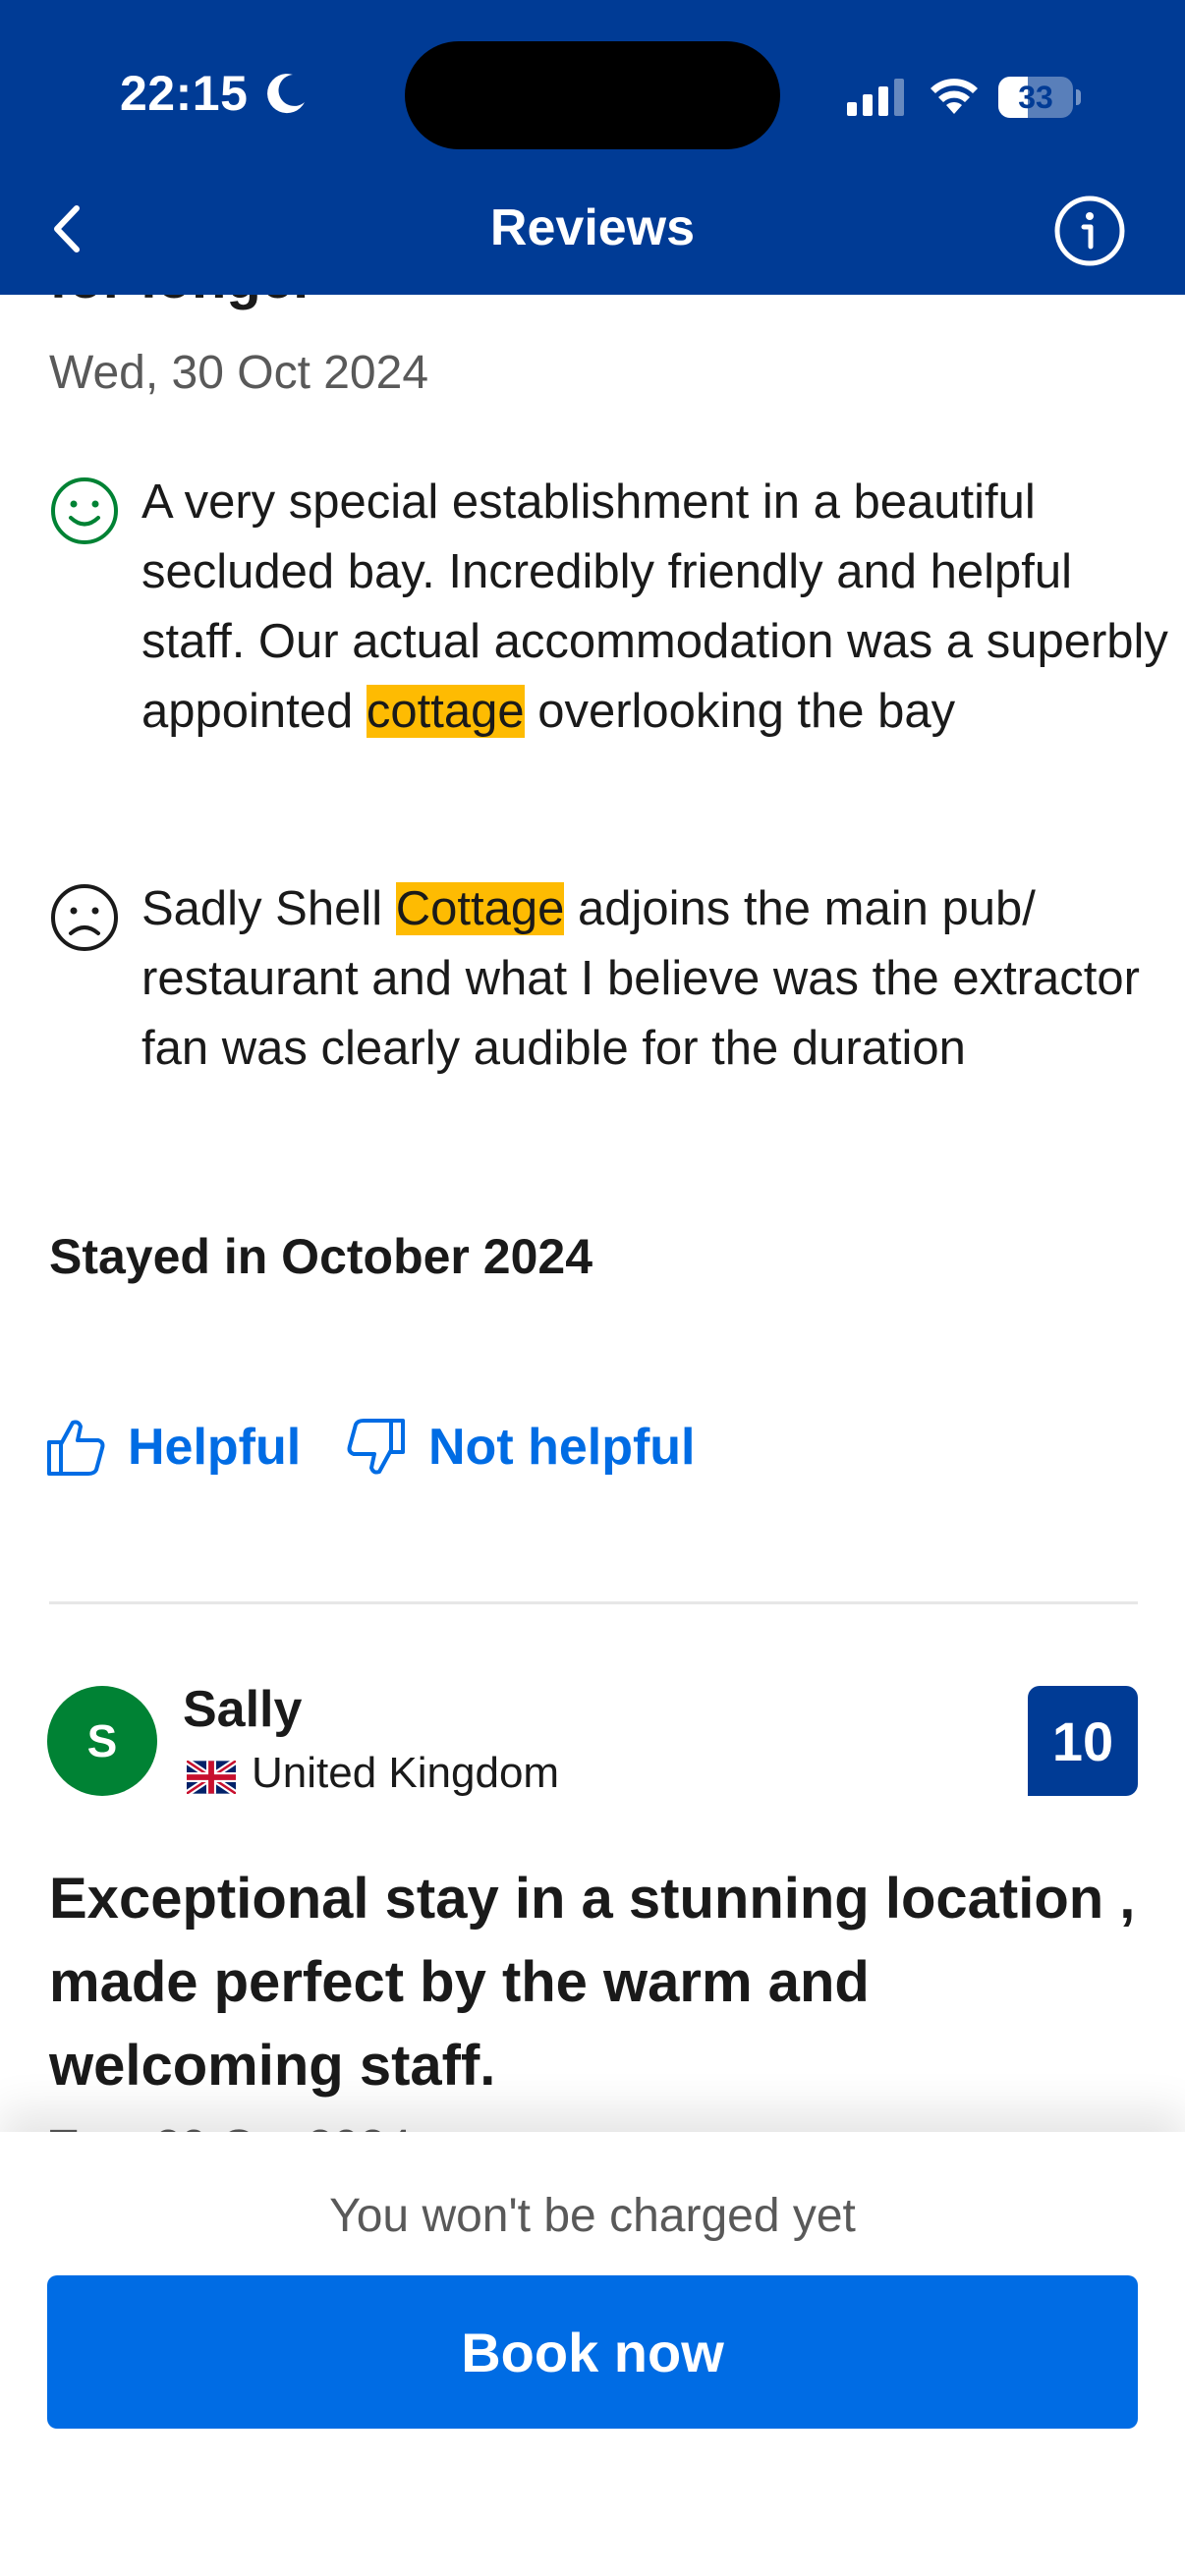 The height and width of the screenshot is (2576, 1185). I want to click on stay-date: Stayed in October 2024, so click(321, 1256).